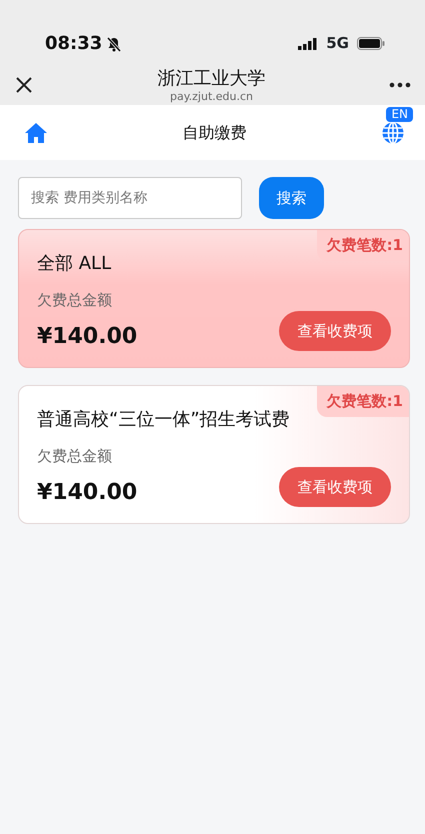 The width and height of the screenshot is (425, 834). What do you see at coordinates (211, 96) in the screenshot?
I see `page-url: pay.zjut.edu.cn` at bounding box center [211, 96].